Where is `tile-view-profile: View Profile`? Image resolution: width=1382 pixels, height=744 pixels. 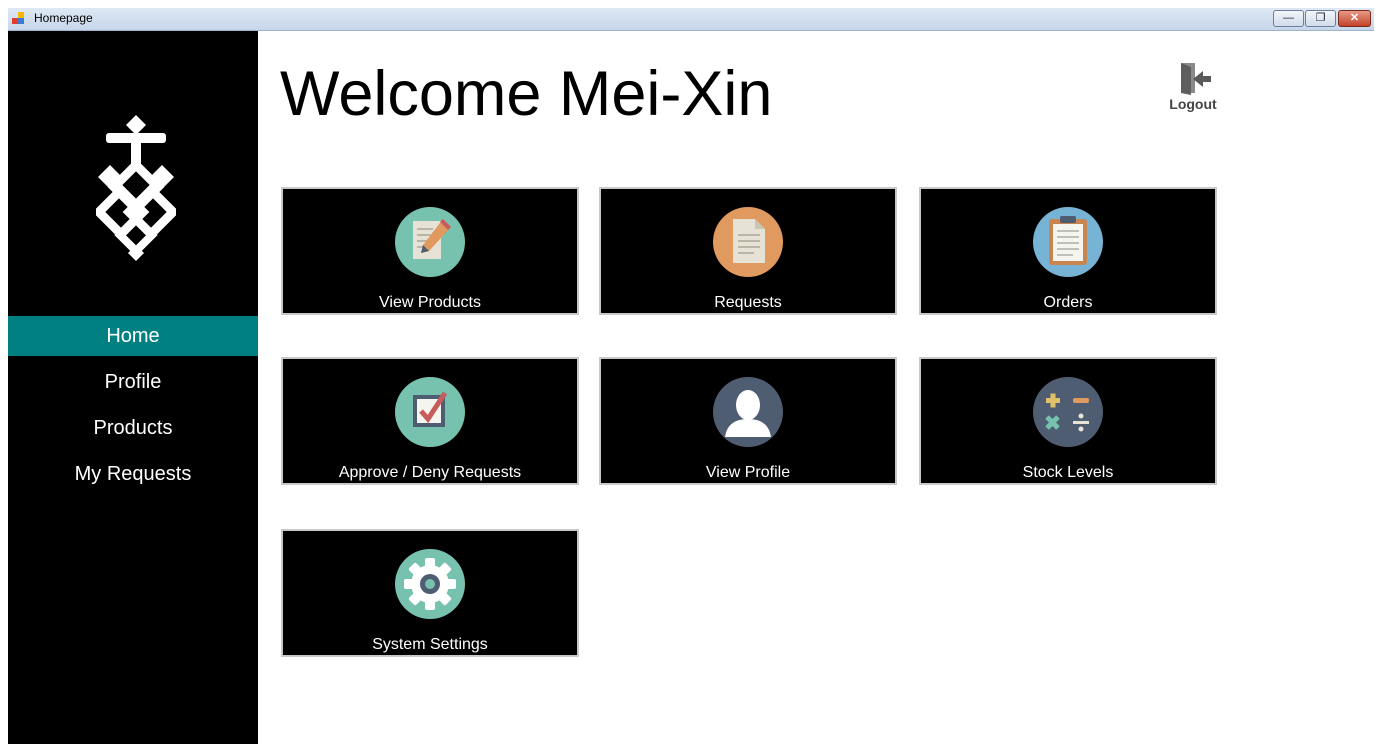
tile-view-profile: View Profile is located at coordinates (748, 421).